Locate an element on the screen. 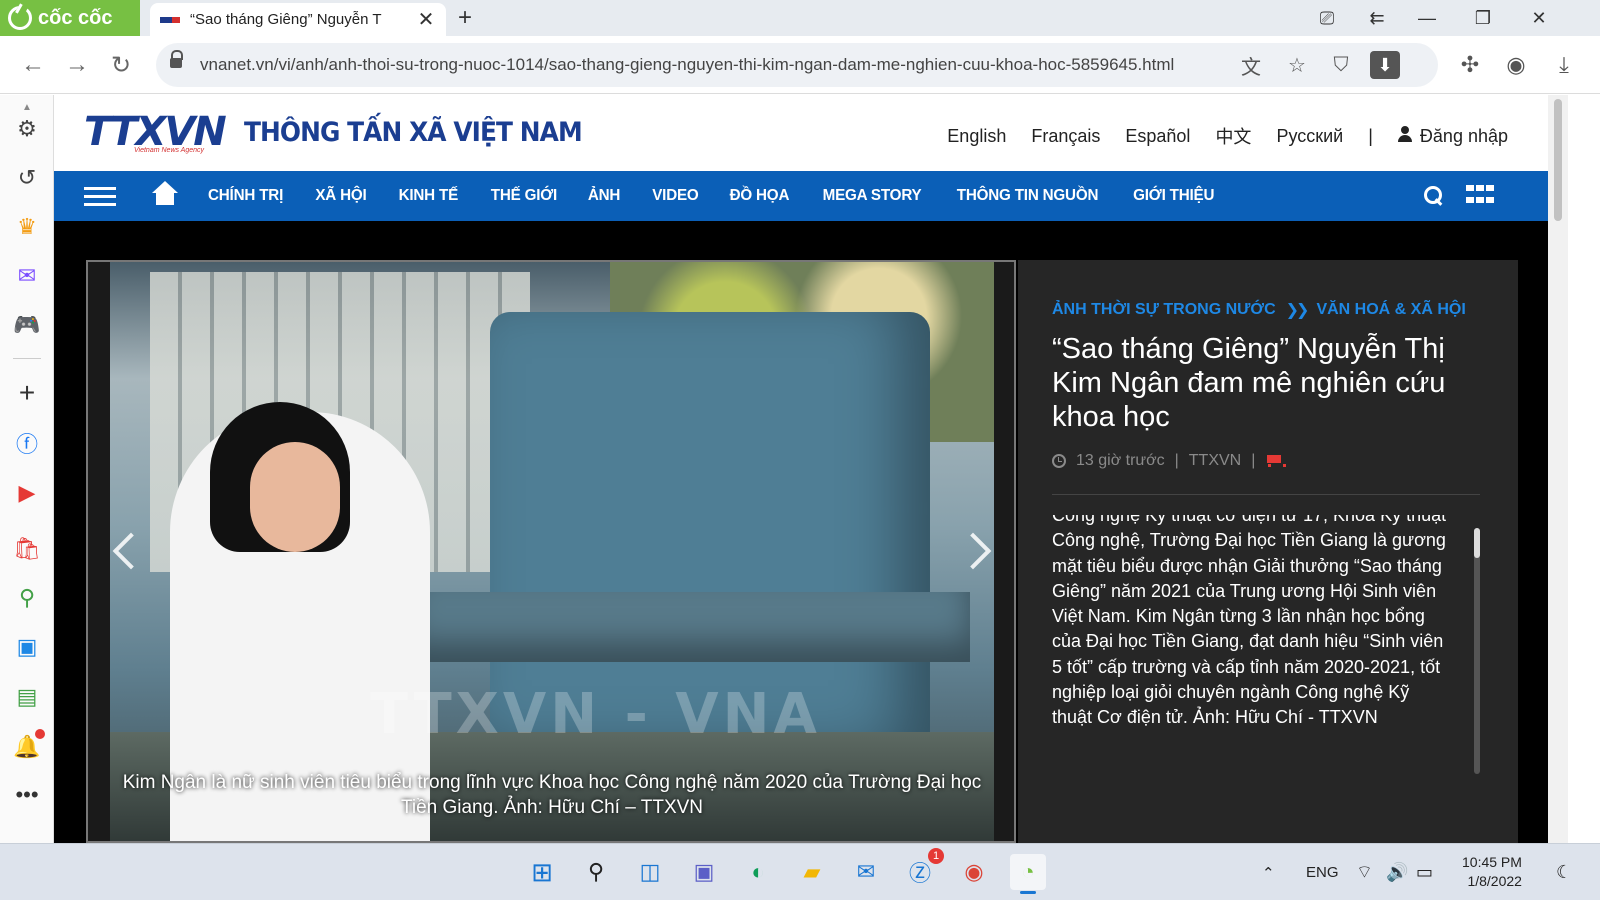  active-tab: “Sao tháng Giêng” Nguyễn T ✕ is located at coordinates (298, 19).